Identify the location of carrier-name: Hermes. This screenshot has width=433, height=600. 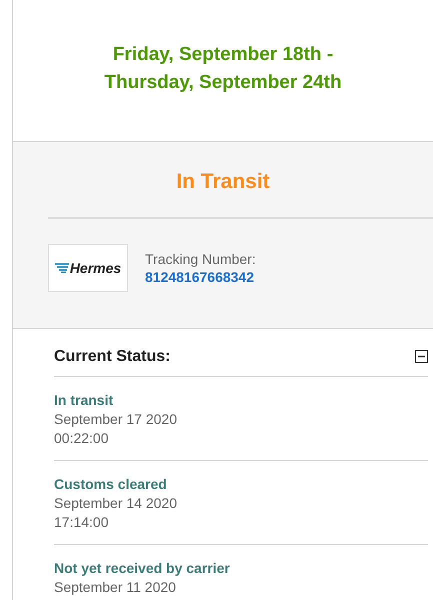
(96, 268).